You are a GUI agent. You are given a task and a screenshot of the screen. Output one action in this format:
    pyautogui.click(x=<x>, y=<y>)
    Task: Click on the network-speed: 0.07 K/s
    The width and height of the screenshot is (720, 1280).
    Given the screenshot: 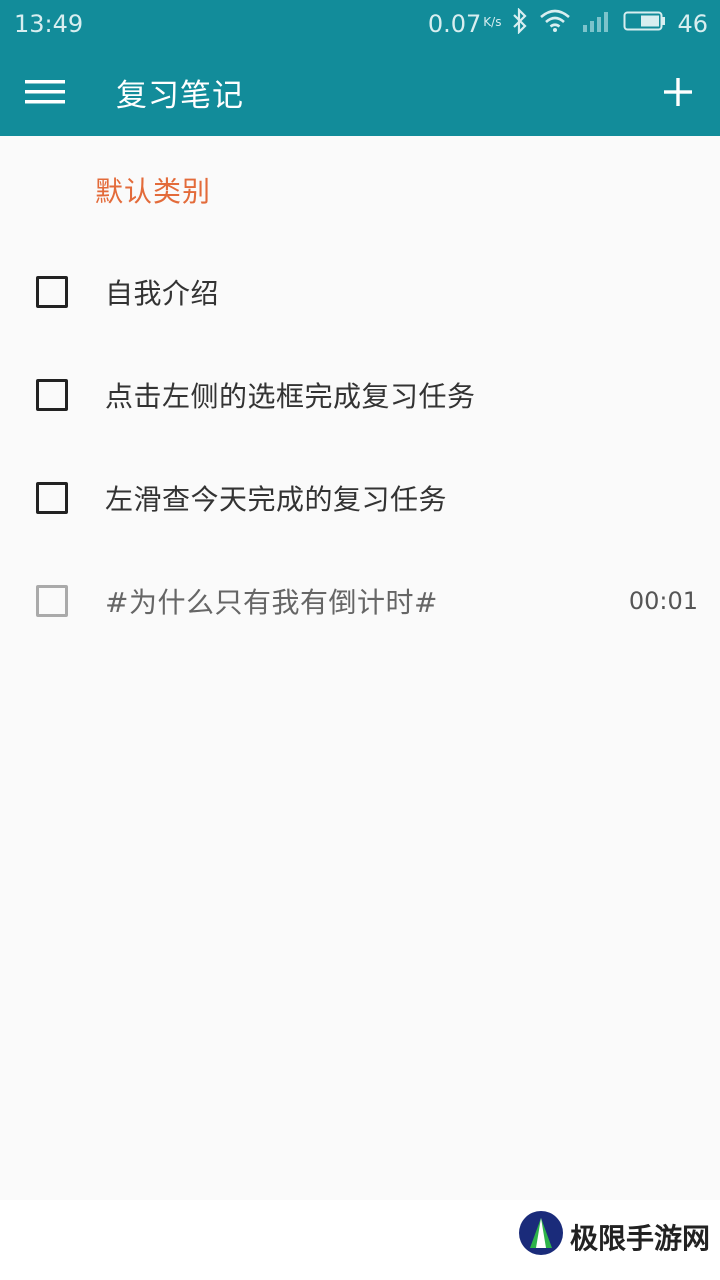 What is the action you would take?
    pyautogui.click(x=464, y=24)
    